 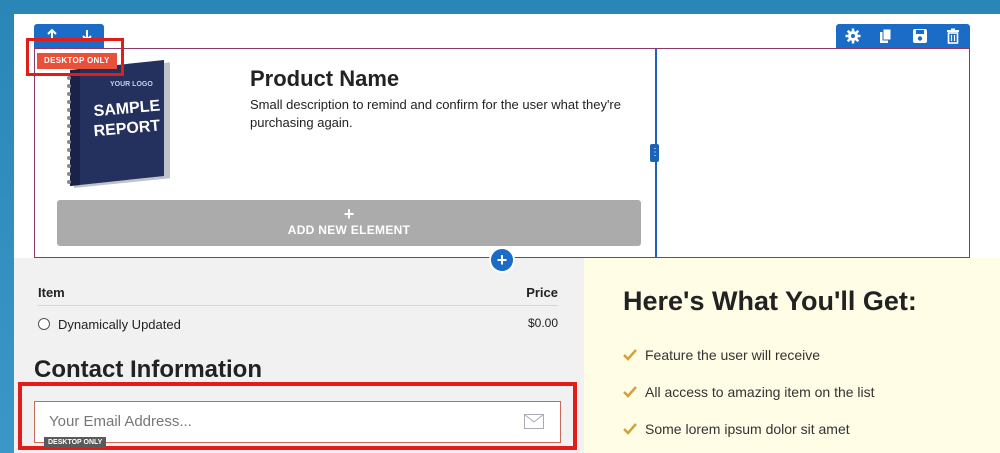 What do you see at coordinates (760, 392) in the screenshot?
I see `feature-text: All access to amazing item on the list` at bounding box center [760, 392].